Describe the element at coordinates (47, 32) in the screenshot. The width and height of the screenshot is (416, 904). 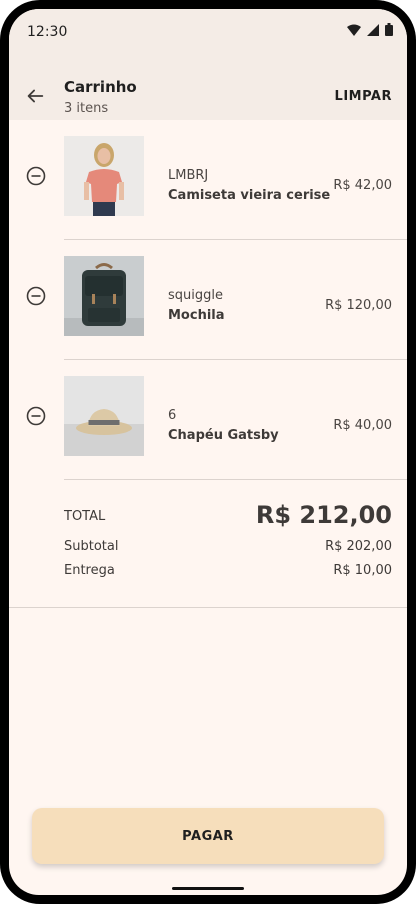
I see `status-time: 12:30` at that location.